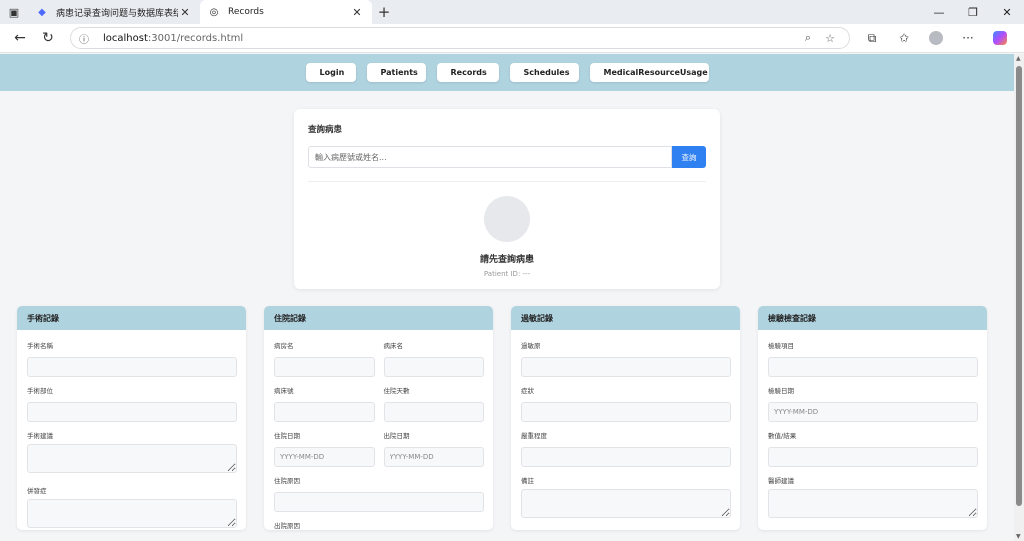 The height and width of the screenshot is (541, 1024). I want to click on tab-title: 病患记录查询问题与数据库表结构, so click(117, 13).